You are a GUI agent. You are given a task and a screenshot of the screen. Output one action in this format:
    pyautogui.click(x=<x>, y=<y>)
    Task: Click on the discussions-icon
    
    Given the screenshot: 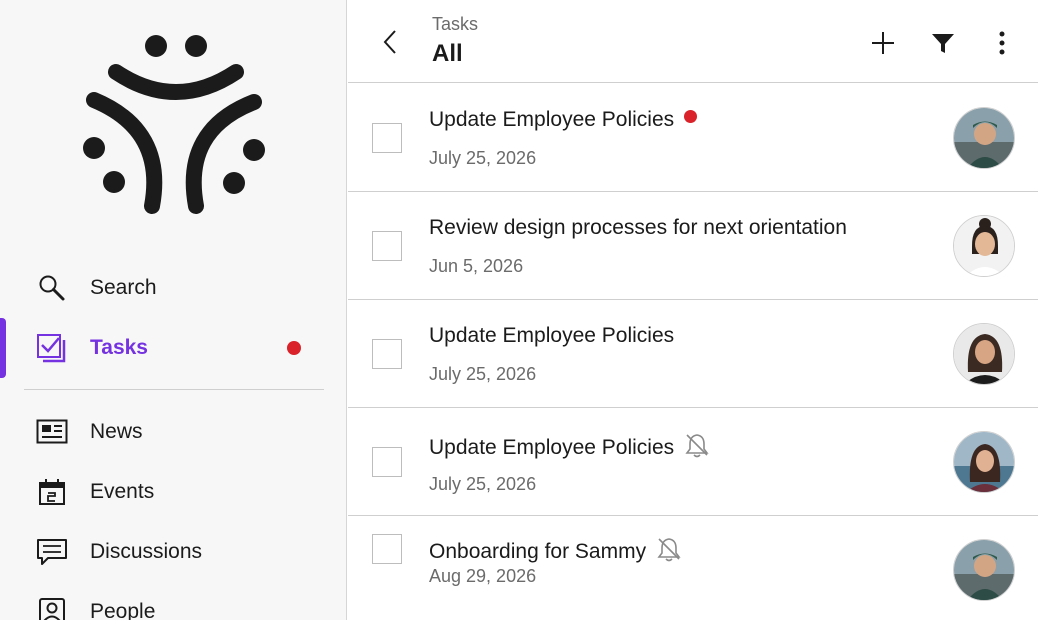 What is the action you would take?
    pyautogui.click(x=52, y=552)
    